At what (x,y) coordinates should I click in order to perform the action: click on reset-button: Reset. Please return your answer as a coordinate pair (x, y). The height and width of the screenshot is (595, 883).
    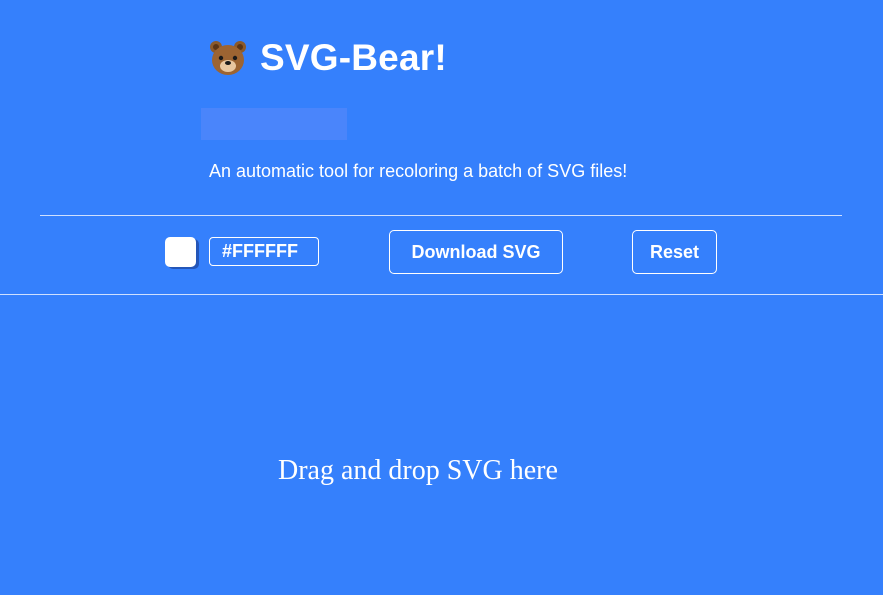
    Looking at the image, I should click on (674, 252).